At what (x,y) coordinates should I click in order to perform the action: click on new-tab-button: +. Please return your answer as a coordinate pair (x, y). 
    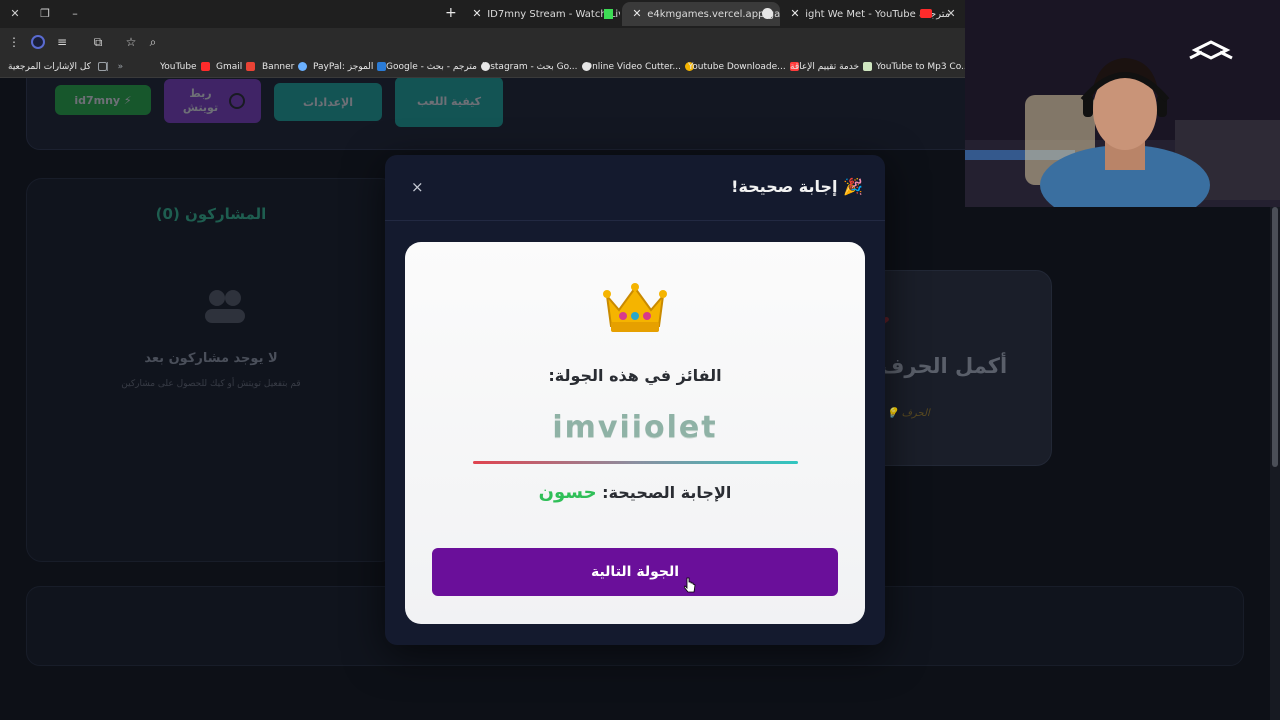
    Looking at the image, I should click on (451, 13).